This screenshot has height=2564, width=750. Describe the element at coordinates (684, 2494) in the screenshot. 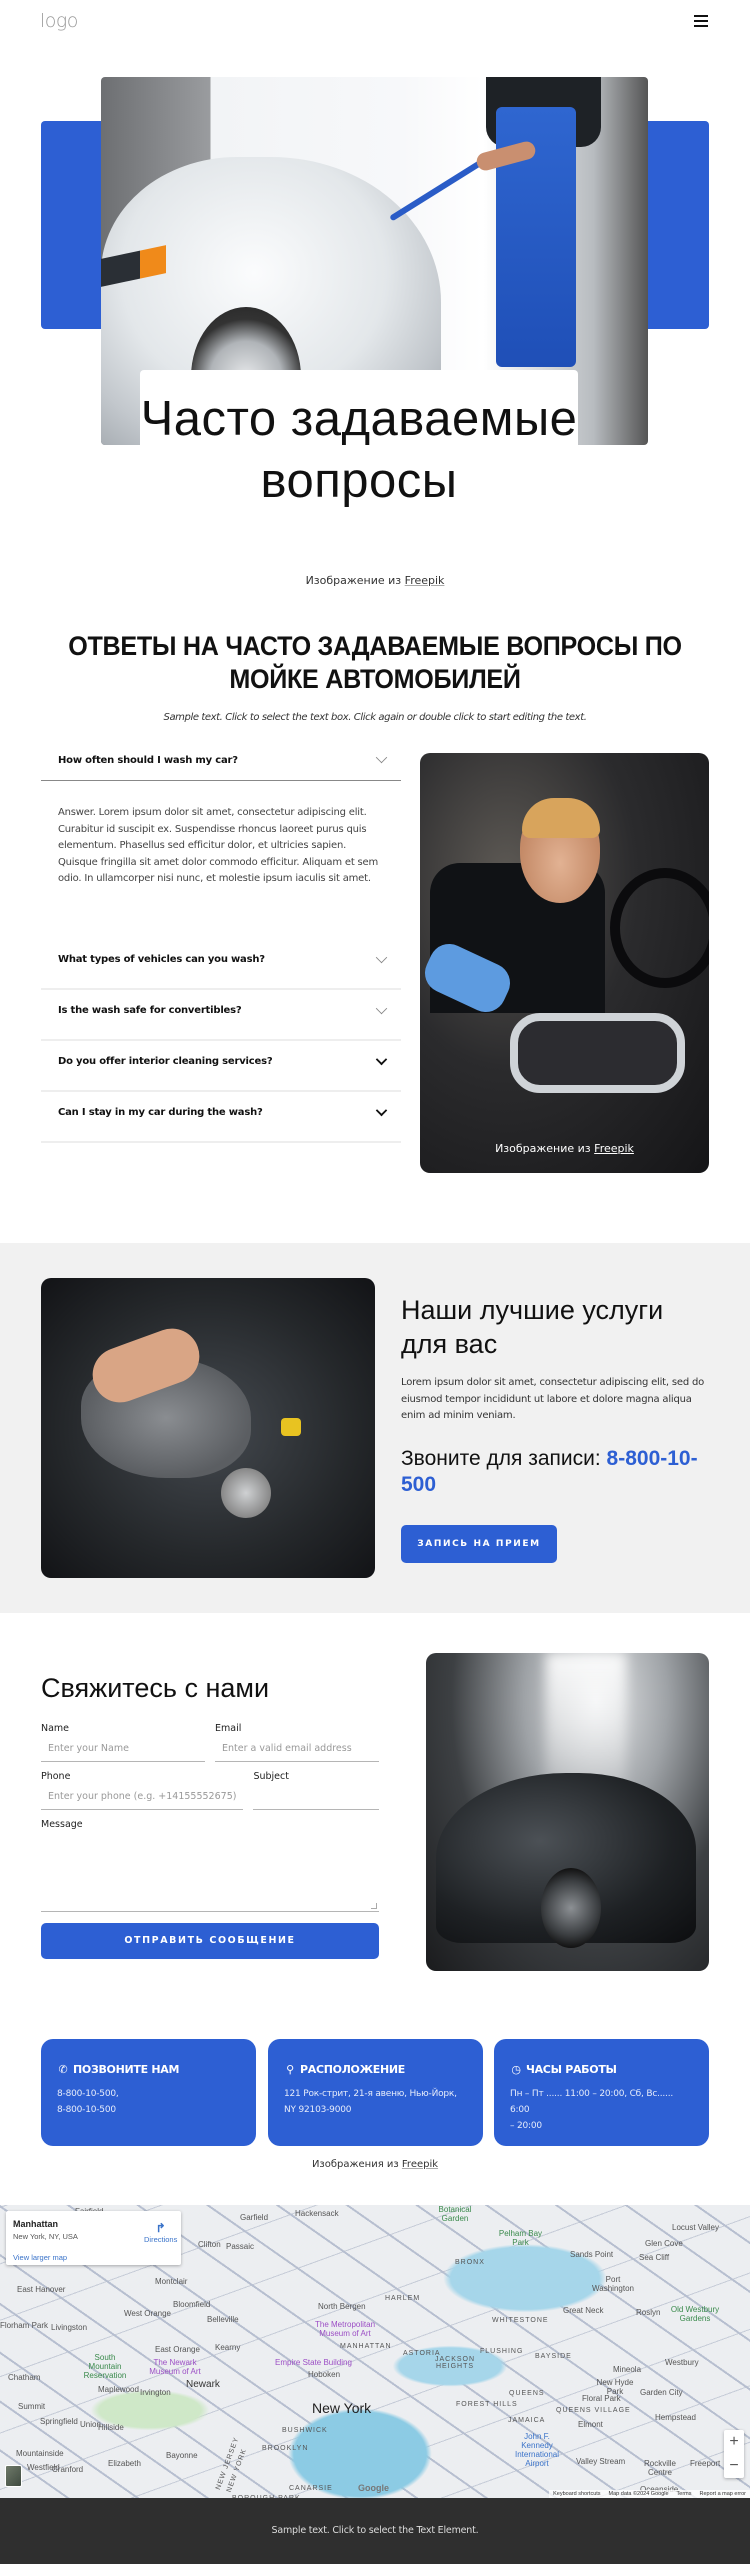

I see `terms-link: Terms` at that location.